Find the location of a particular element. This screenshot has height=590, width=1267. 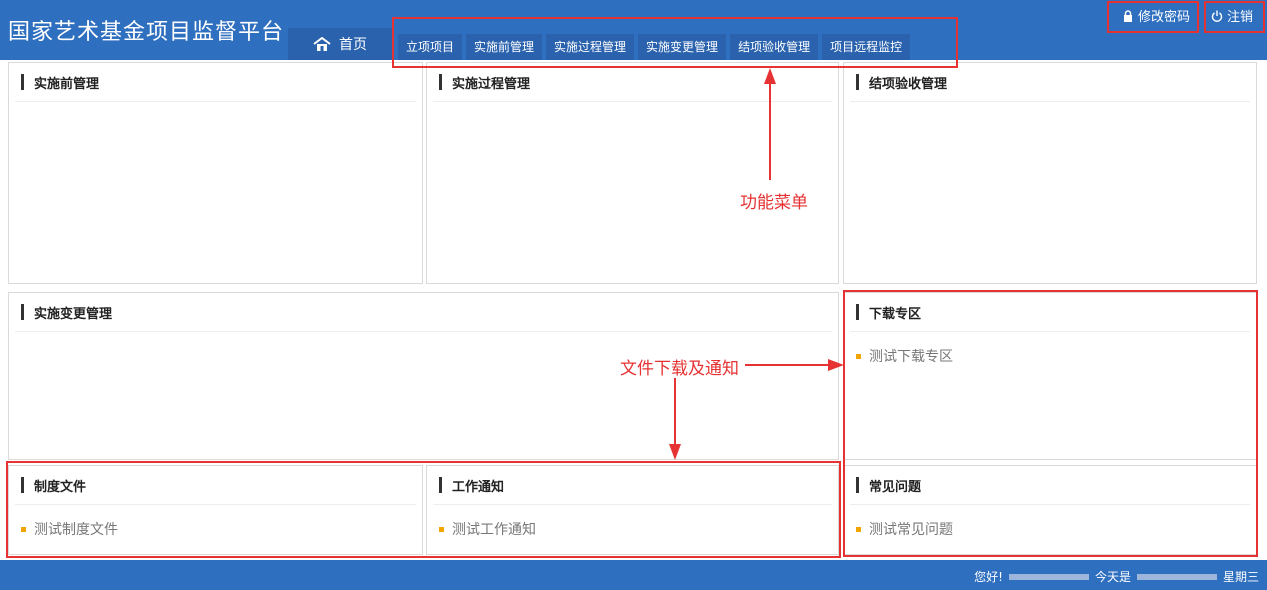

panel-title: 实施变更管理 is located at coordinates (73, 314).